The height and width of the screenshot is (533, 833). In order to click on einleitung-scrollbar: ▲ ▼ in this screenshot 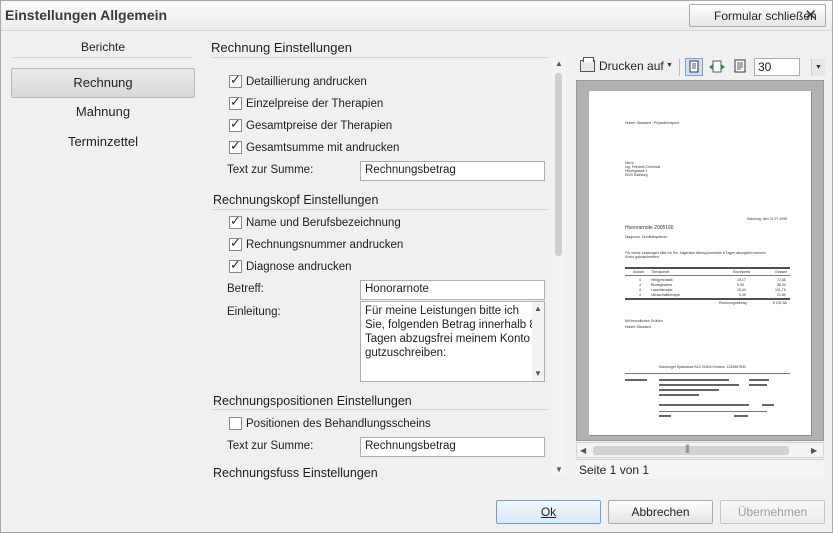, I will do `click(538, 341)`.